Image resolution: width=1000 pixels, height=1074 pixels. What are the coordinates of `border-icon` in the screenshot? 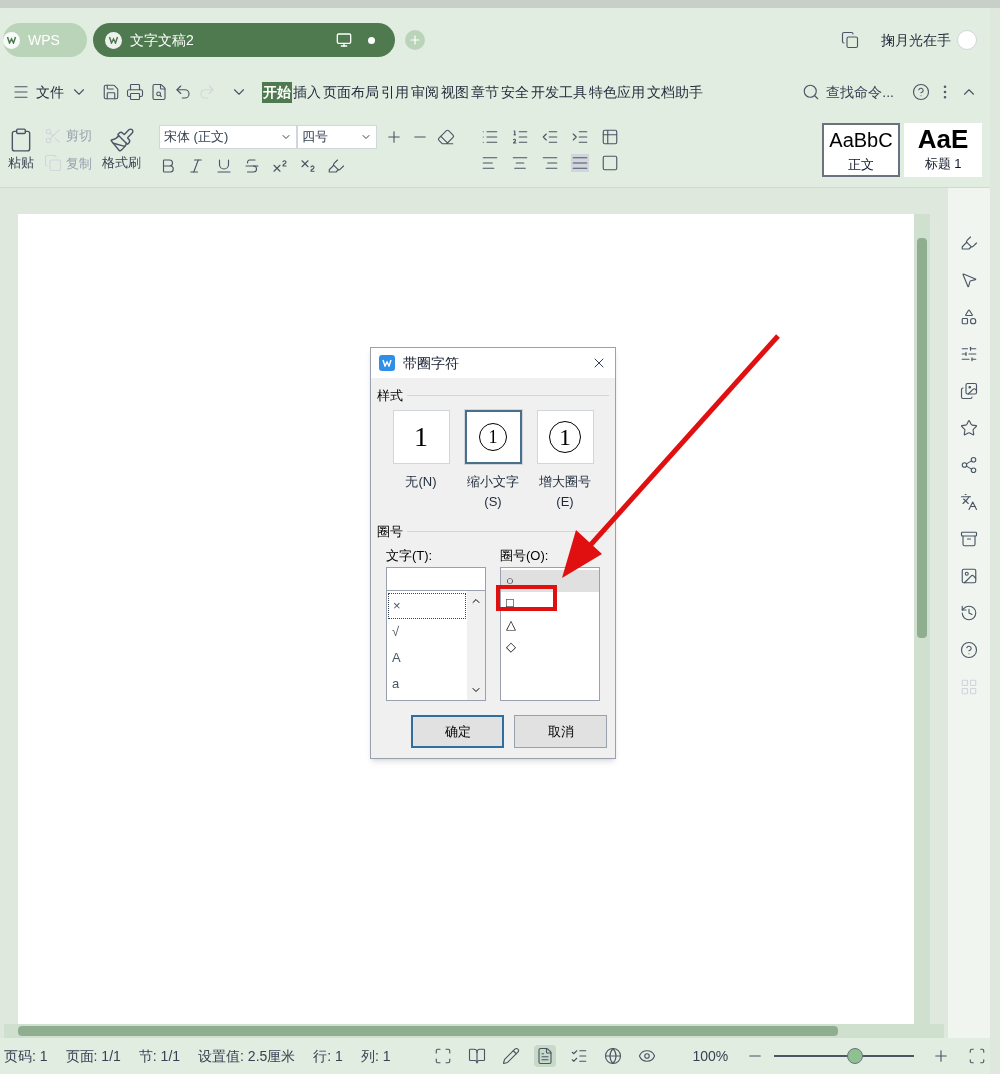 It's located at (610, 162).